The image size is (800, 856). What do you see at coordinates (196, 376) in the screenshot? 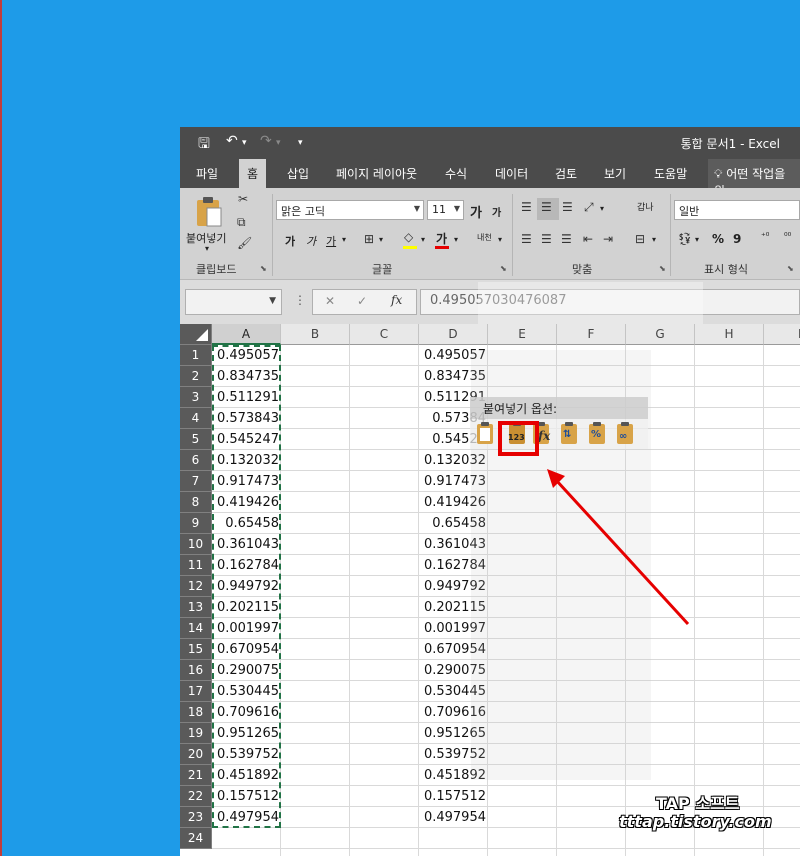
I see `row-header: 2` at bounding box center [196, 376].